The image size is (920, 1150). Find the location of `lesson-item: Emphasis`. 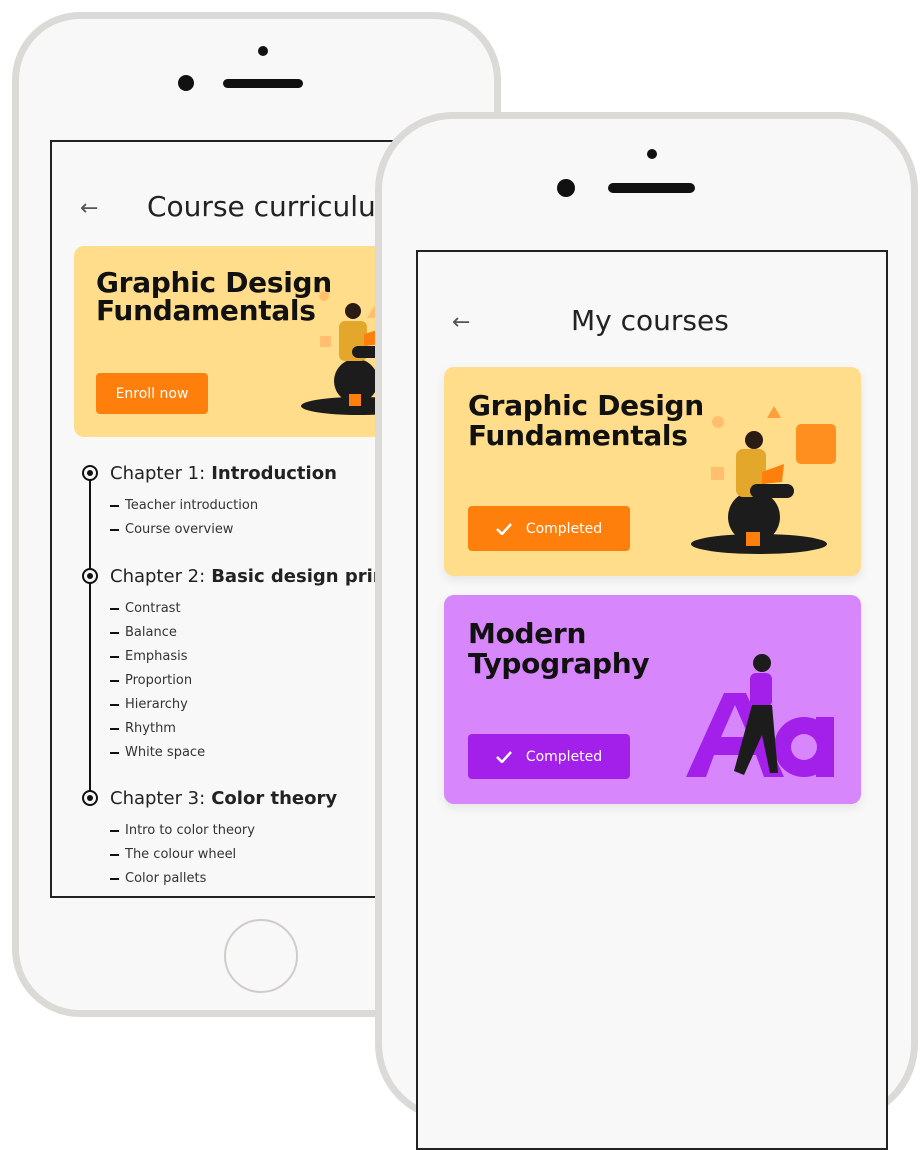

lesson-item: Emphasis is located at coordinates (149, 656).